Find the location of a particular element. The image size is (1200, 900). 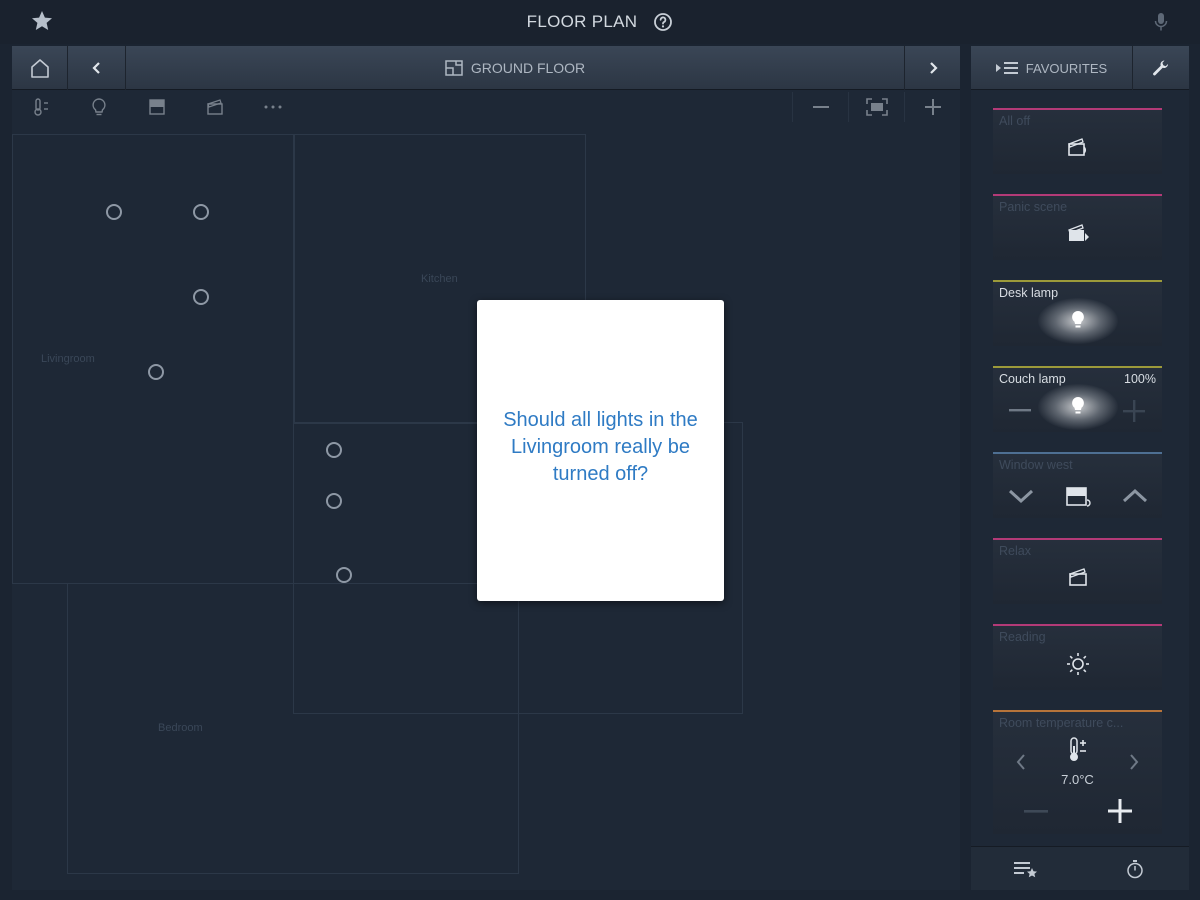

floor-selector: GROUND FLOOR is located at coordinates (515, 68).